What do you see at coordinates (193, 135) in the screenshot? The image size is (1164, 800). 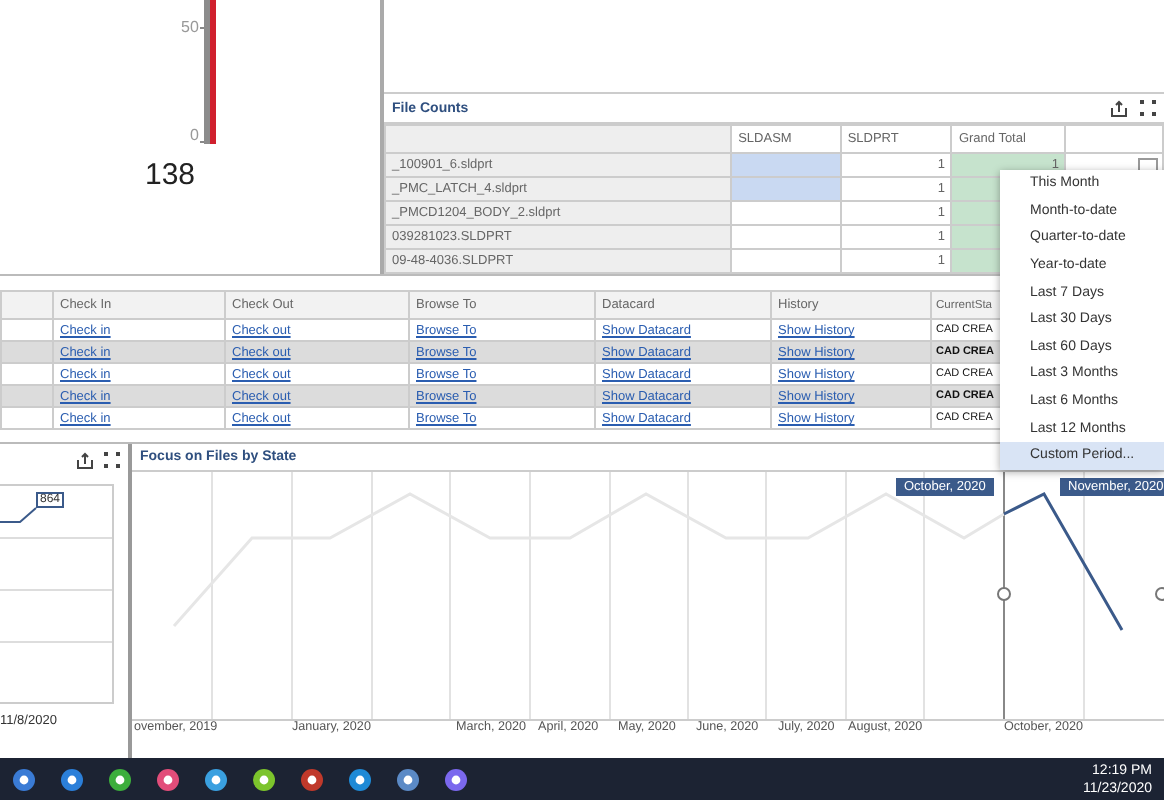 I see `gauge-tick-label: 0` at bounding box center [193, 135].